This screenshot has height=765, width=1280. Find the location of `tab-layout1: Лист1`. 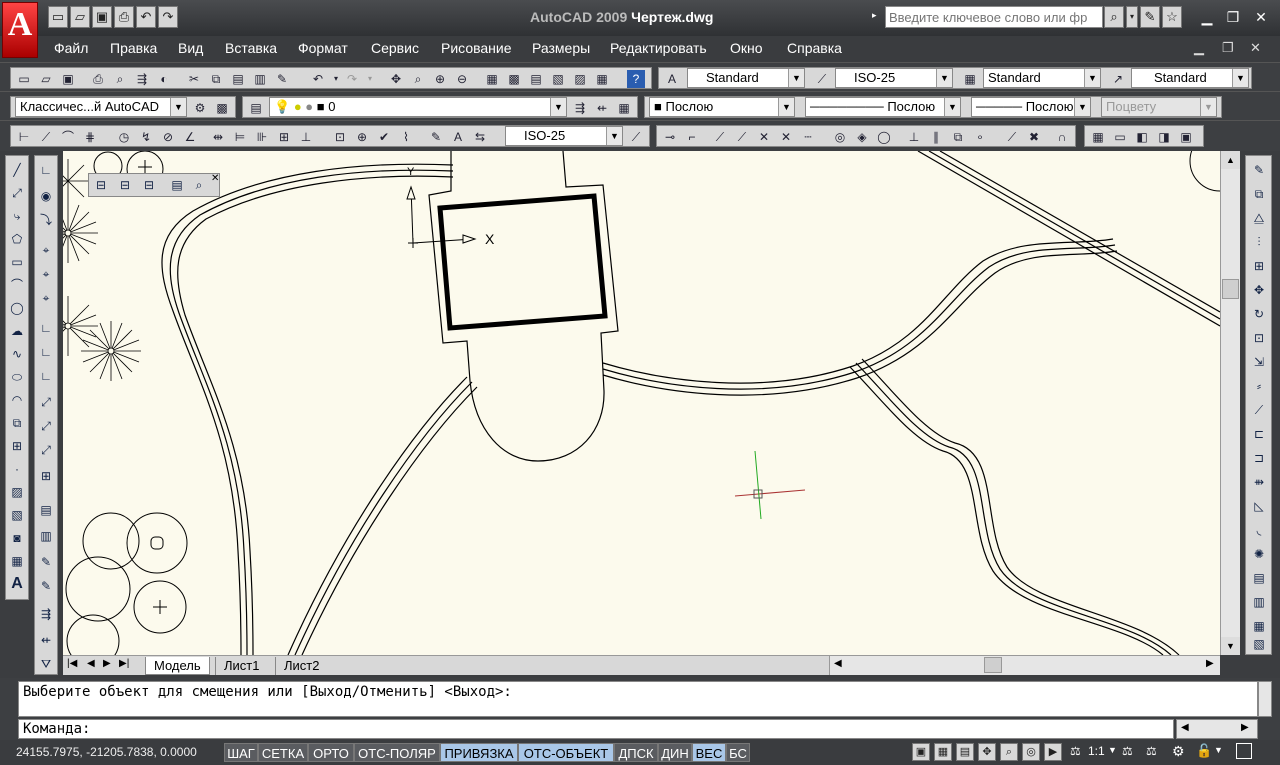

tab-layout1: Лист1 is located at coordinates (241, 666).